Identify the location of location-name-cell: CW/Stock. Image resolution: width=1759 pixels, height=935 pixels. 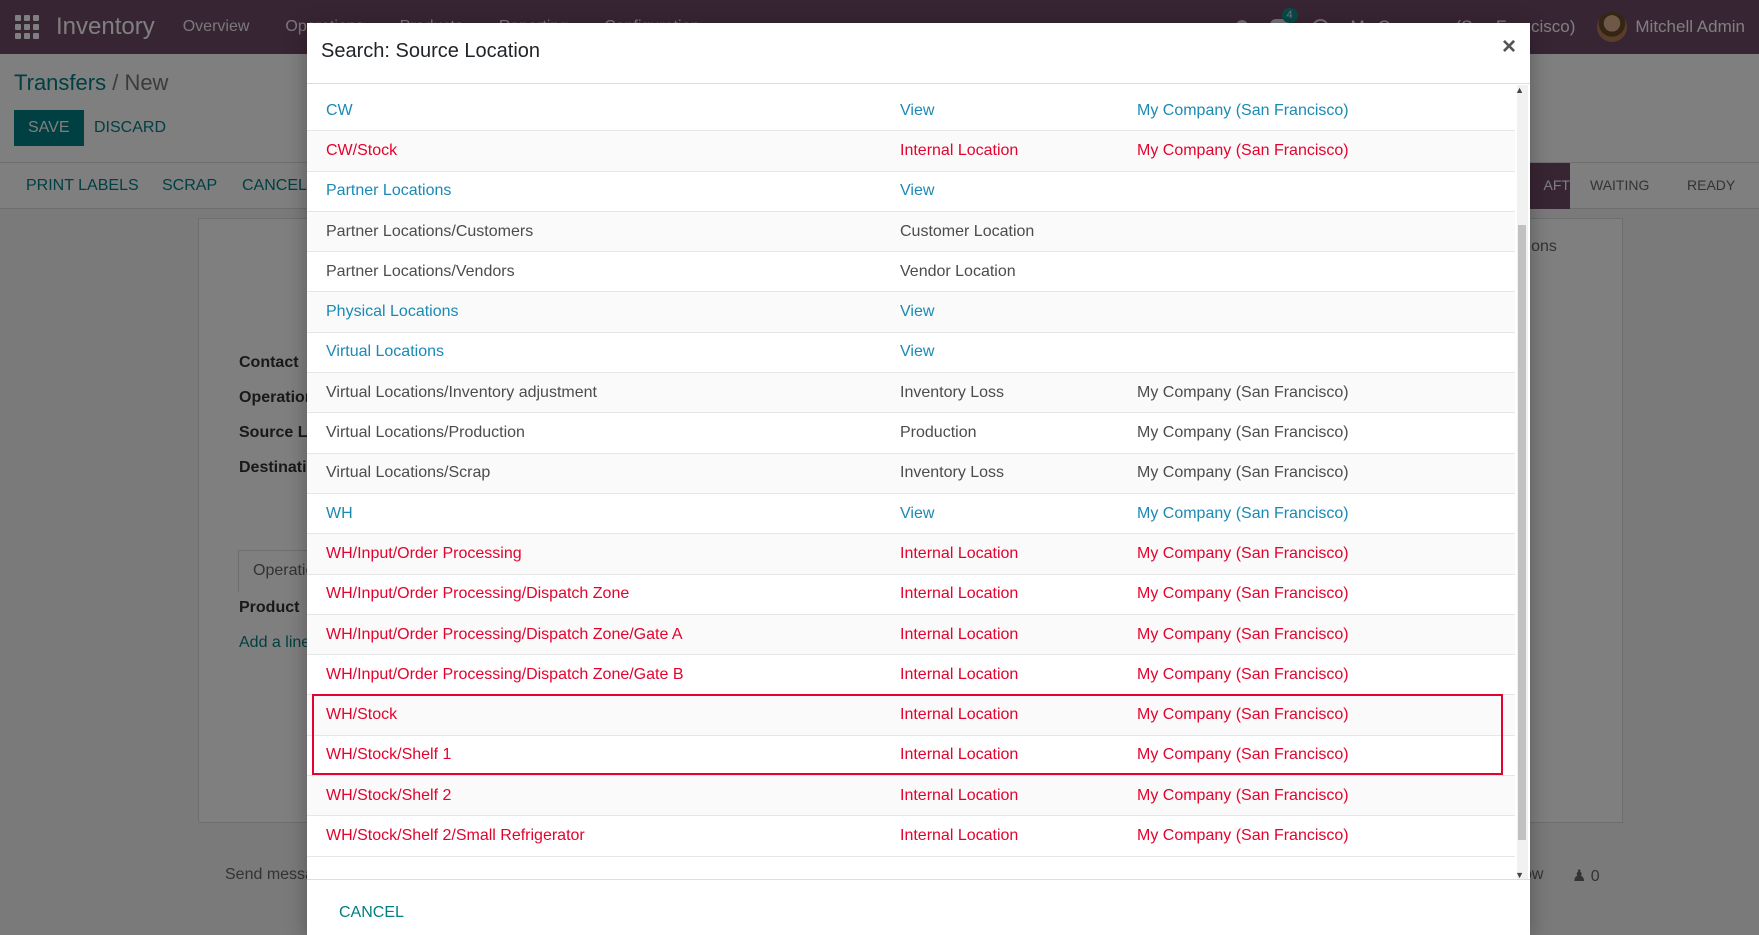
(603, 151).